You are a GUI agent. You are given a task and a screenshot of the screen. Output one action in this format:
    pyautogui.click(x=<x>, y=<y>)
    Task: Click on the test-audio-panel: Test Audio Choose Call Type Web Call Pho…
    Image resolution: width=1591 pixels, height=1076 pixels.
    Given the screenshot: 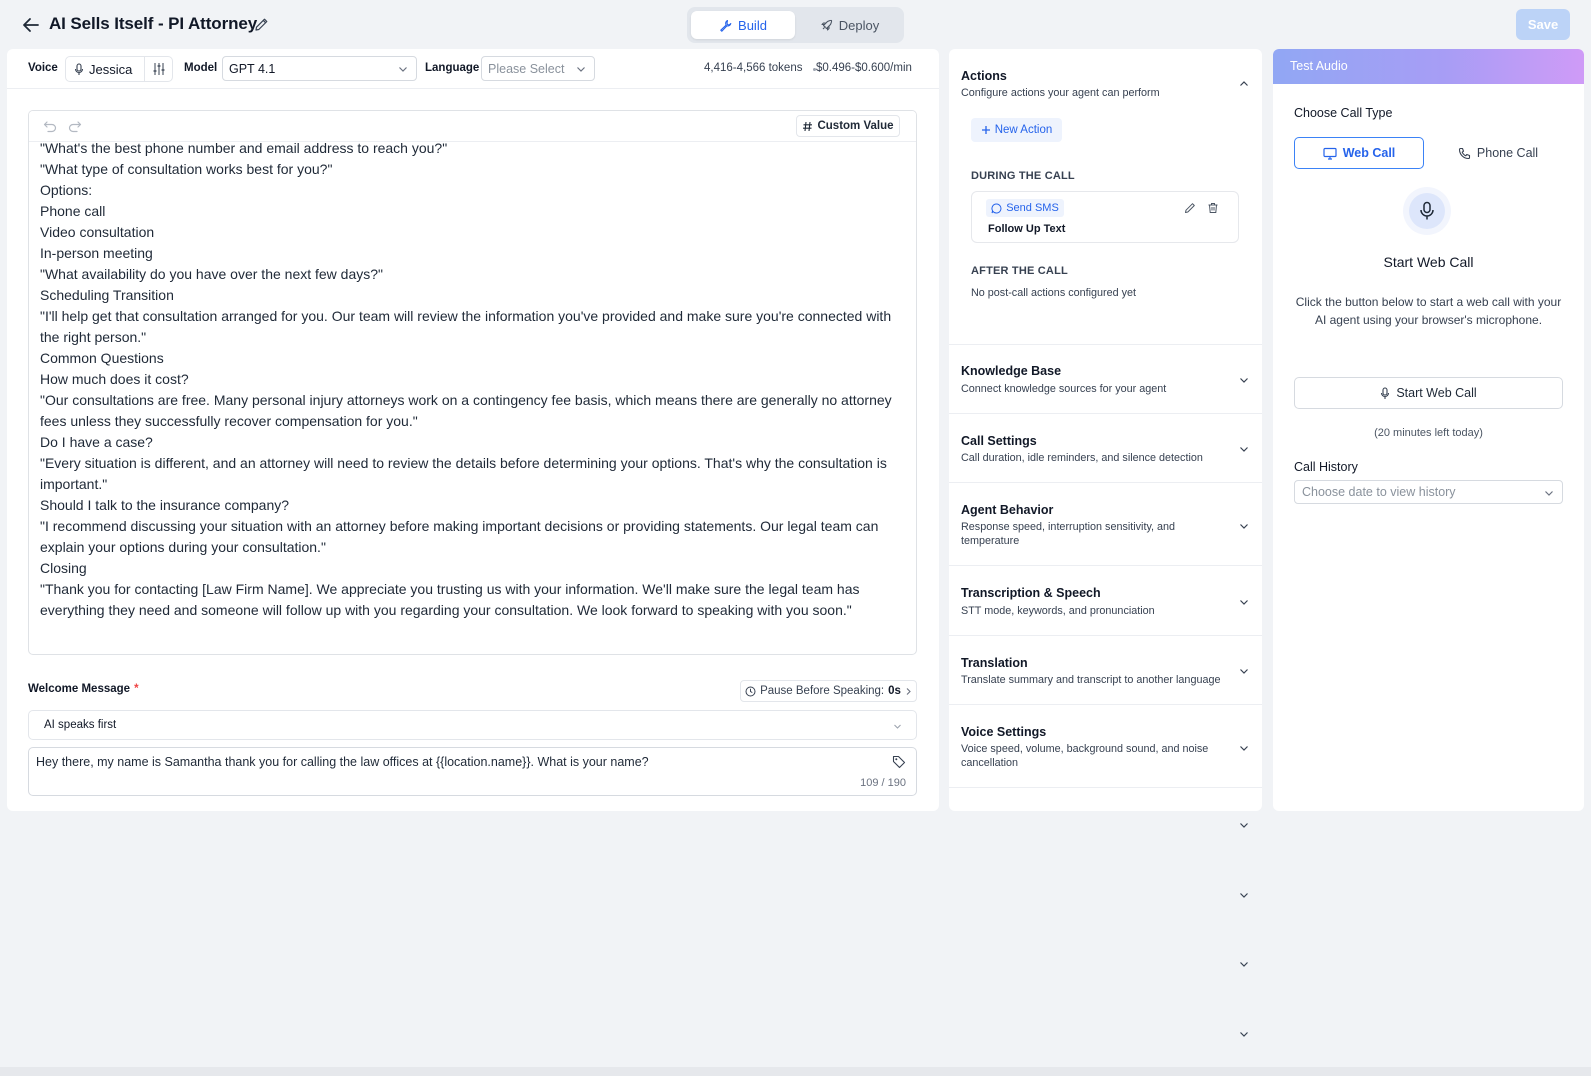 What is the action you would take?
    pyautogui.click(x=1428, y=430)
    